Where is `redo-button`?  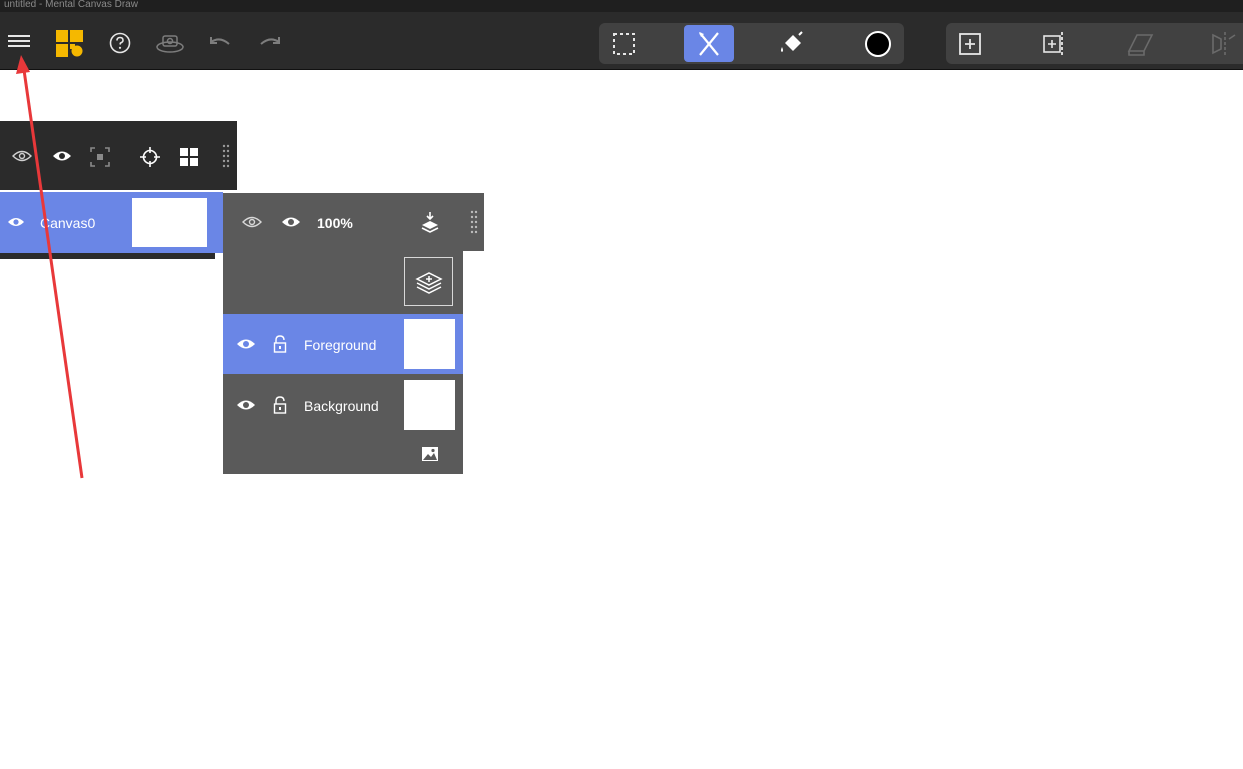 redo-button is located at coordinates (270, 43).